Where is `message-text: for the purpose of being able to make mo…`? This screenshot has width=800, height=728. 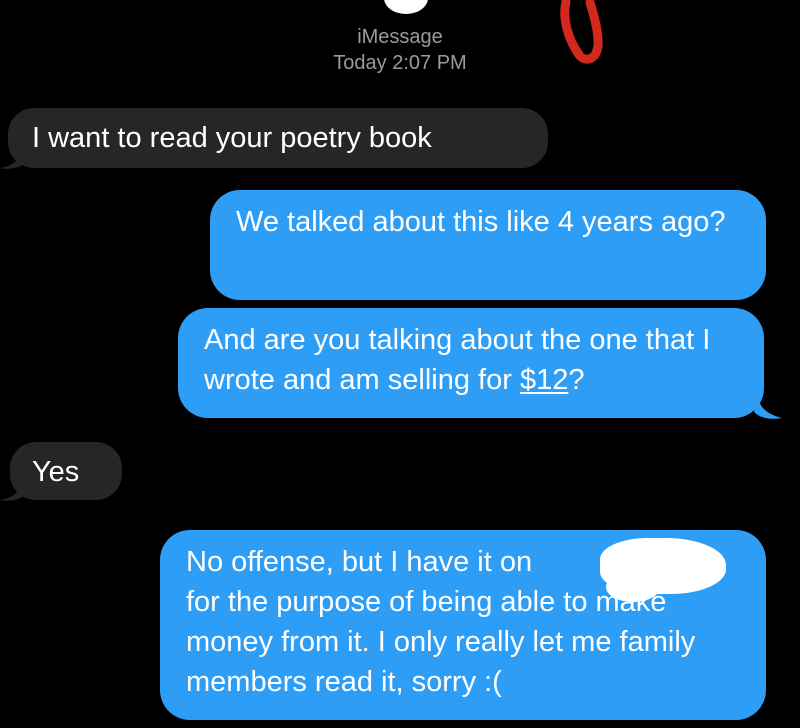 message-text: for the purpose of being able to make mo… is located at coordinates (441, 642).